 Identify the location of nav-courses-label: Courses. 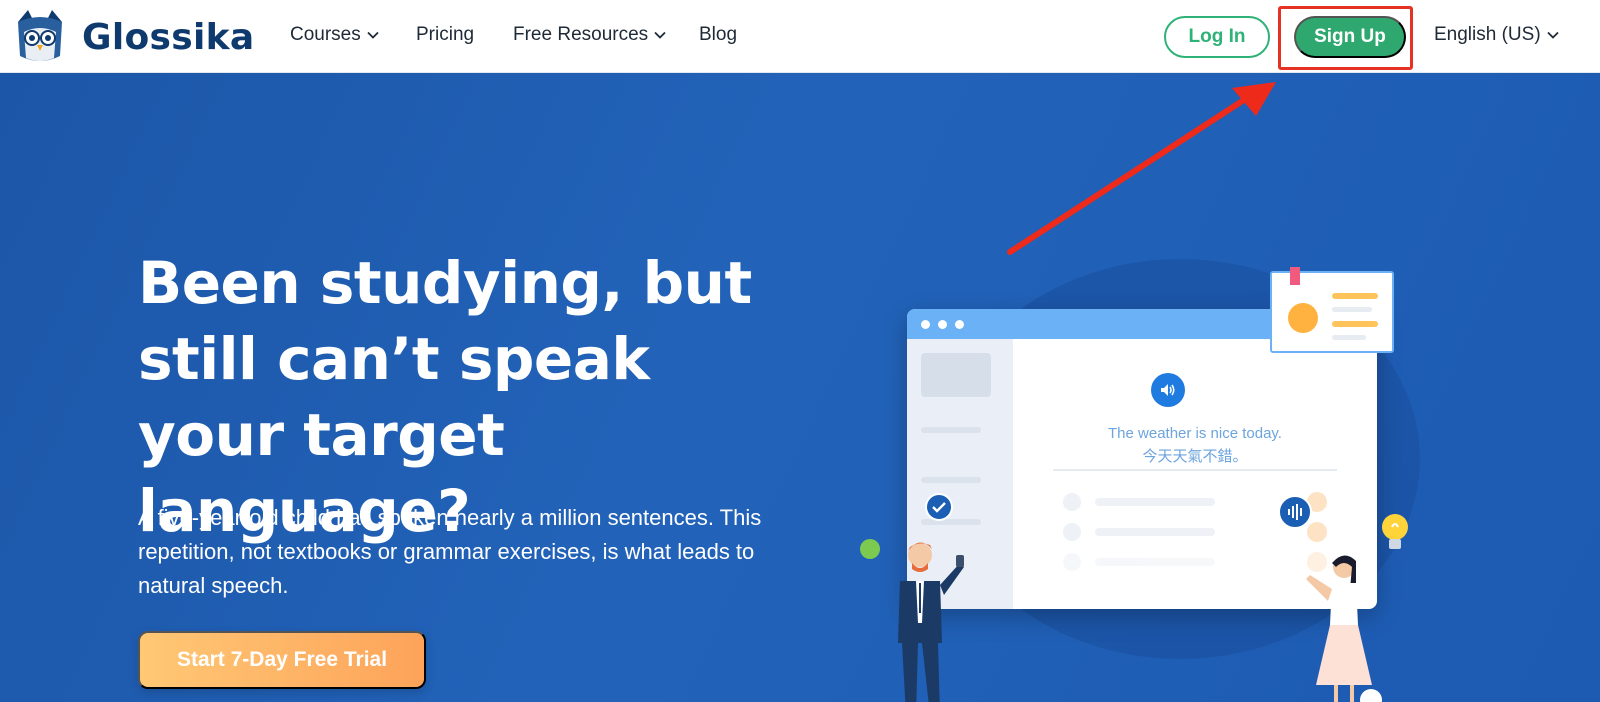
(325, 34).